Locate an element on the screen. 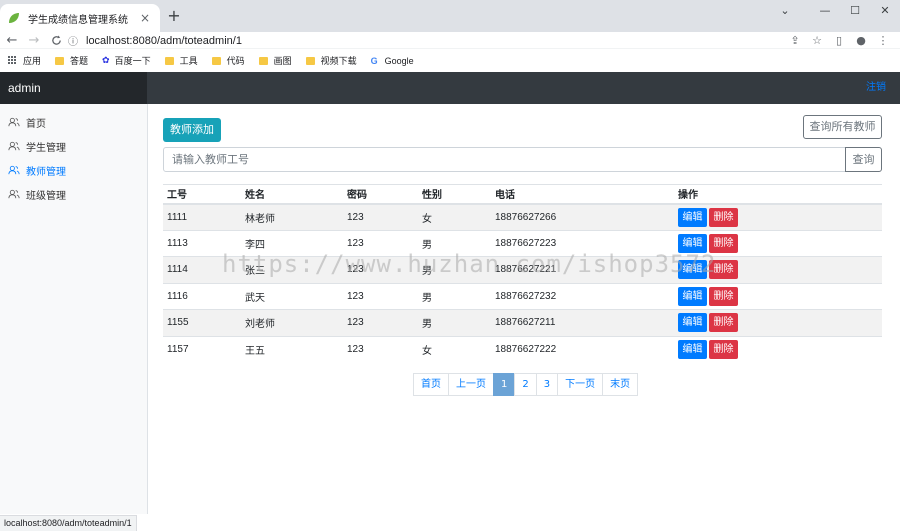 The width and height of the screenshot is (900, 531). sidebar: 首页 学生管理 教师管理 班级管理 is located at coordinates (74, 309).